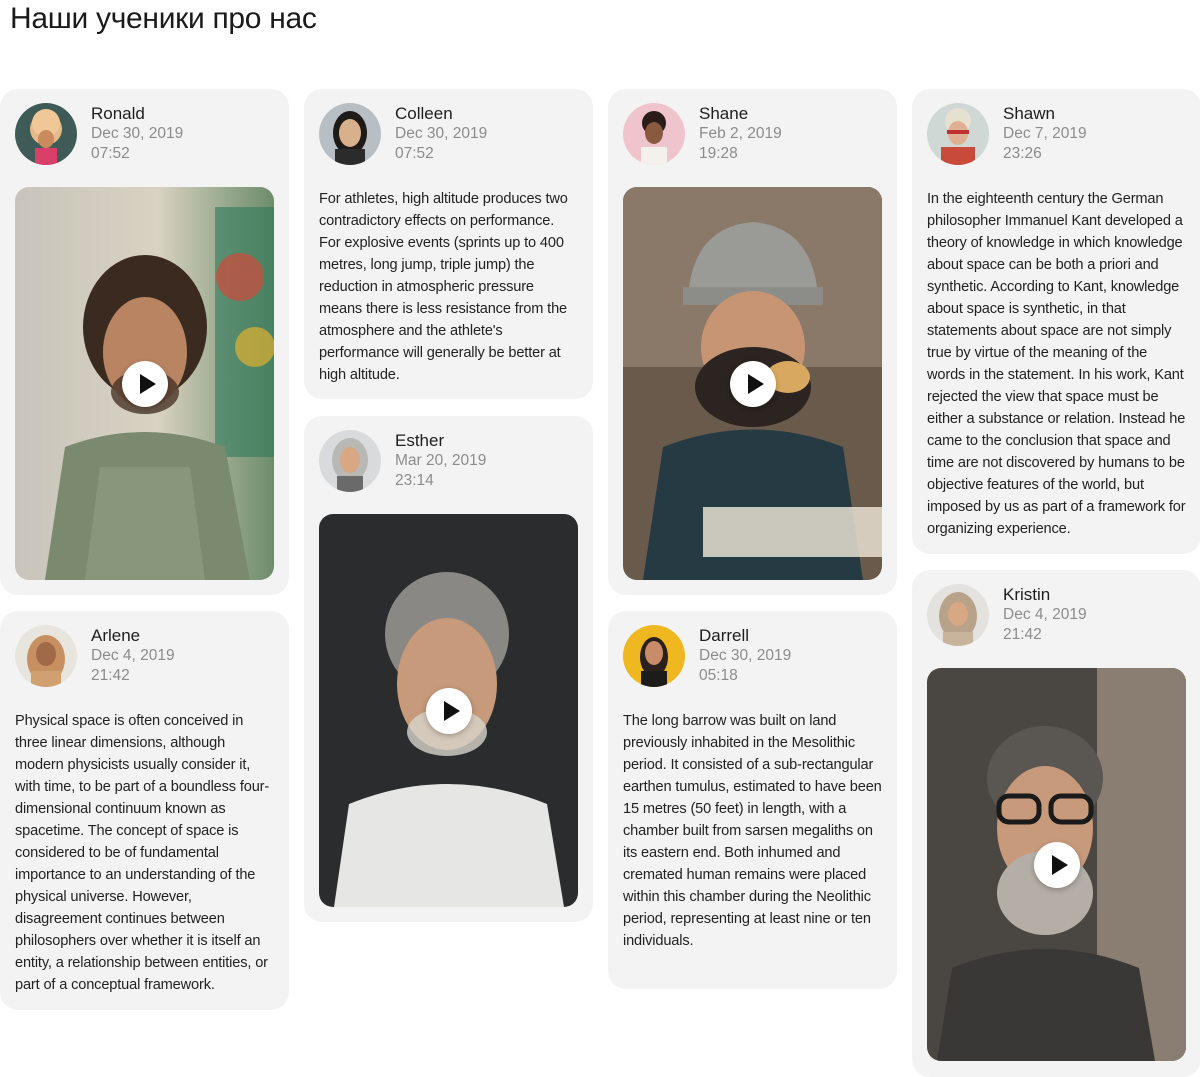  I want to click on review-author: Ronald Dec 30, 2019 07:52, so click(144, 135).